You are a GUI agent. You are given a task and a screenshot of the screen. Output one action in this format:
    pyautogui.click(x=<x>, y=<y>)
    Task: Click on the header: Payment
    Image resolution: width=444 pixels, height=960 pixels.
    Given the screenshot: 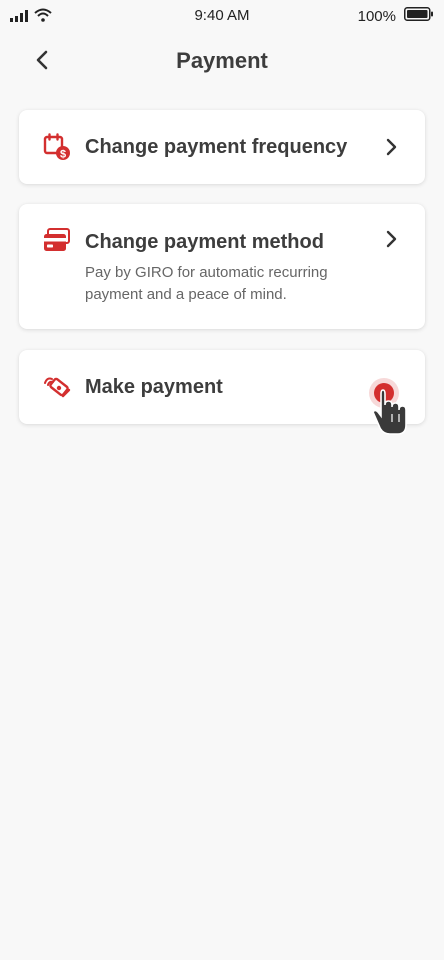 What is the action you would take?
    pyautogui.click(x=222, y=62)
    